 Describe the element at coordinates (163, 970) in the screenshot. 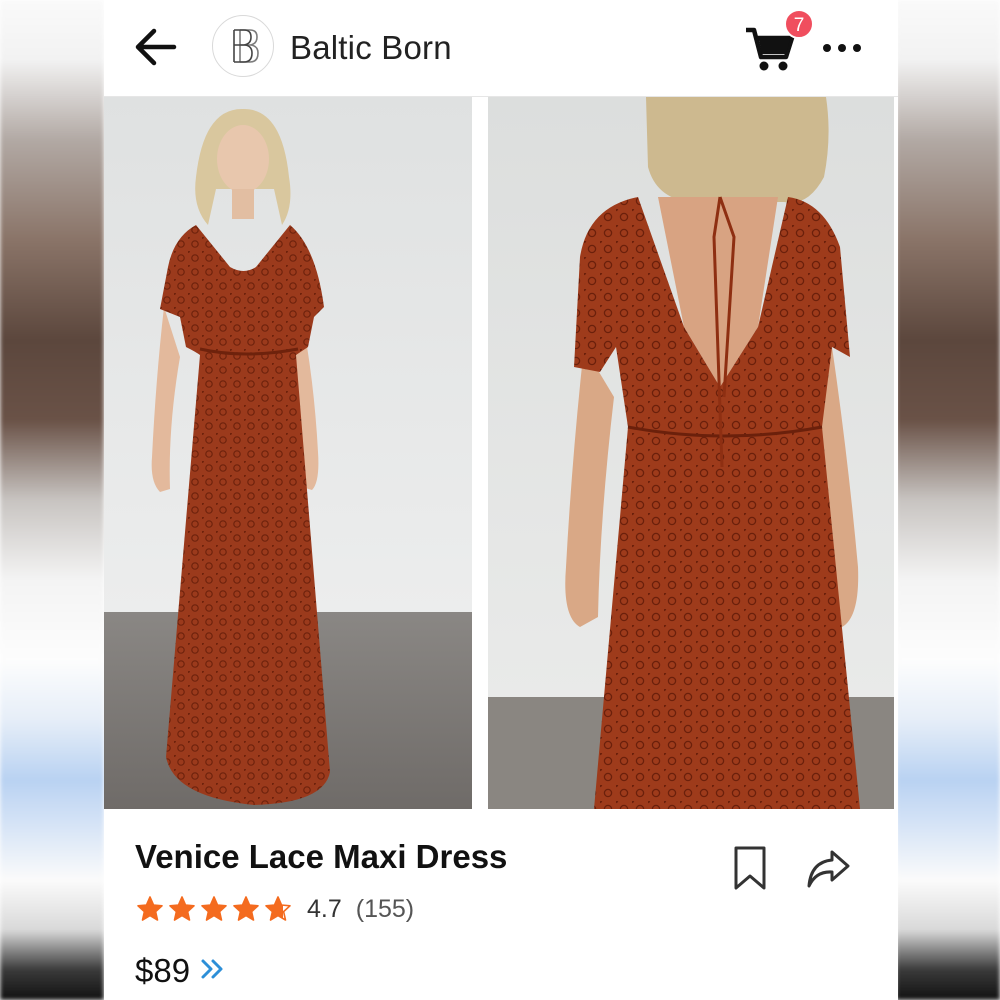

I see `product-price: $89` at that location.